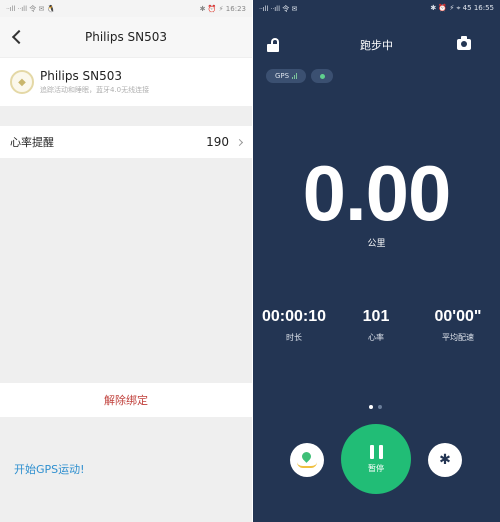  What do you see at coordinates (376, 468) in the screenshot?
I see `pause-label: 暂停` at bounding box center [376, 468].